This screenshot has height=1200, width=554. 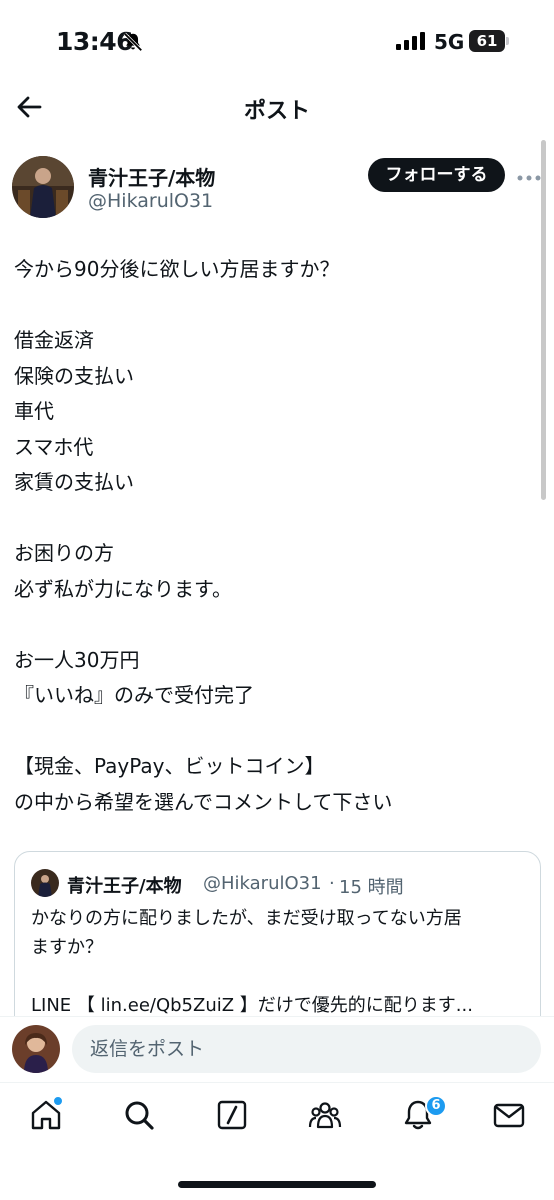 What do you see at coordinates (54, 446) in the screenshot?
I see `post-line: スマホ代` at bounding box center [54, 446].